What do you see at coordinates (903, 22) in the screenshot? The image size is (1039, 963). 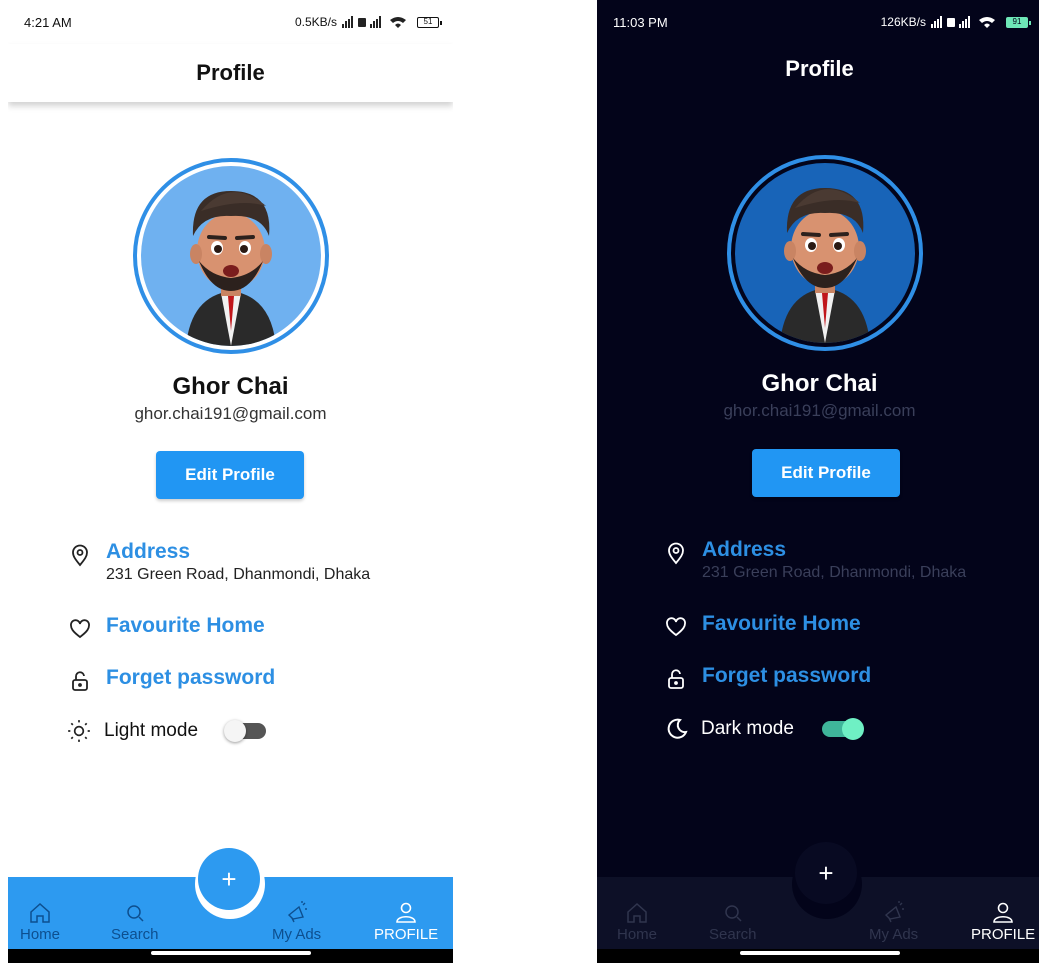 I see `network-speed: 126KB/s` at bounding box center [903, 22].